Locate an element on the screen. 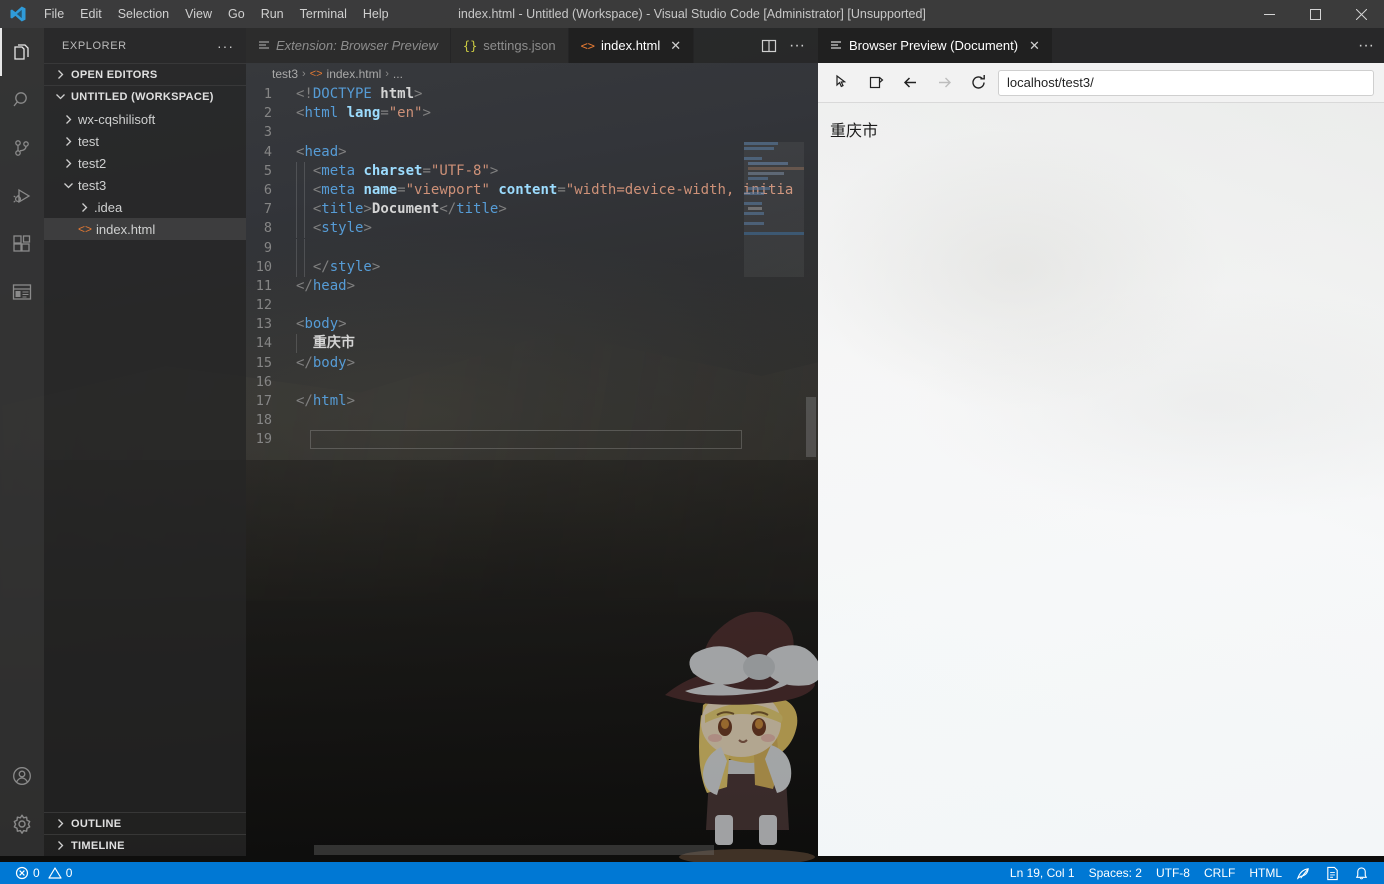 The image size is (1384, 884). files-icon is located at coordinates (21, 52).